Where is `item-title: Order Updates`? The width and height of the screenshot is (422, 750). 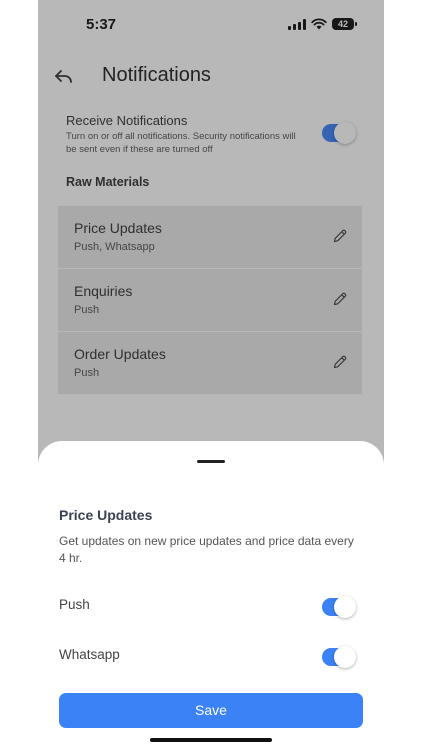 item-title: Order Updates is located at coordinates (120, 354).